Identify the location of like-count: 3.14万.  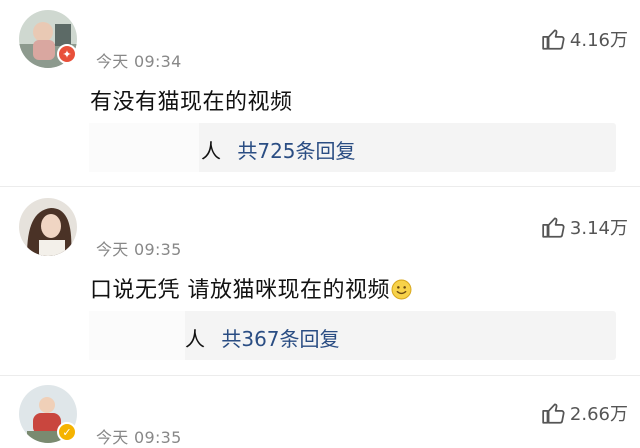
(598, 228).